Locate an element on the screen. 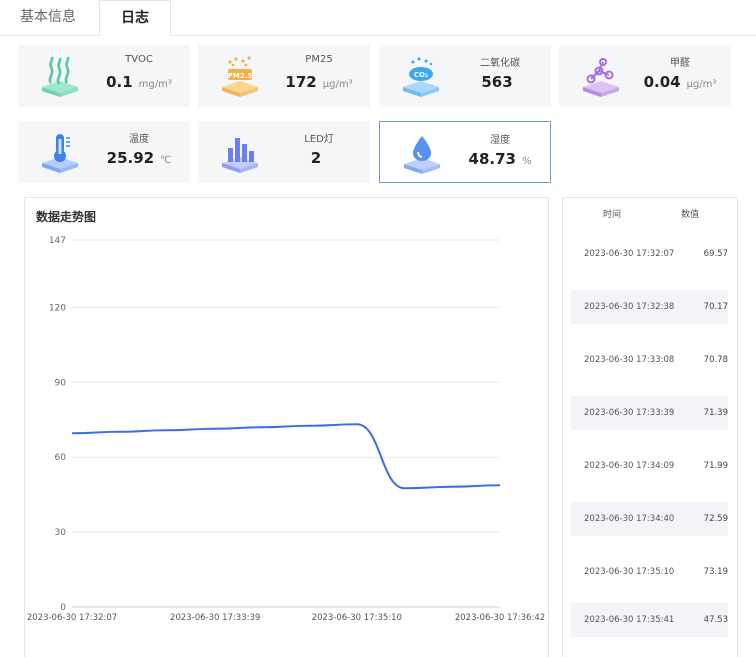 The height and width of the screenshot is (657, 756). thermometer-icon is located at coordinates (60, 153).